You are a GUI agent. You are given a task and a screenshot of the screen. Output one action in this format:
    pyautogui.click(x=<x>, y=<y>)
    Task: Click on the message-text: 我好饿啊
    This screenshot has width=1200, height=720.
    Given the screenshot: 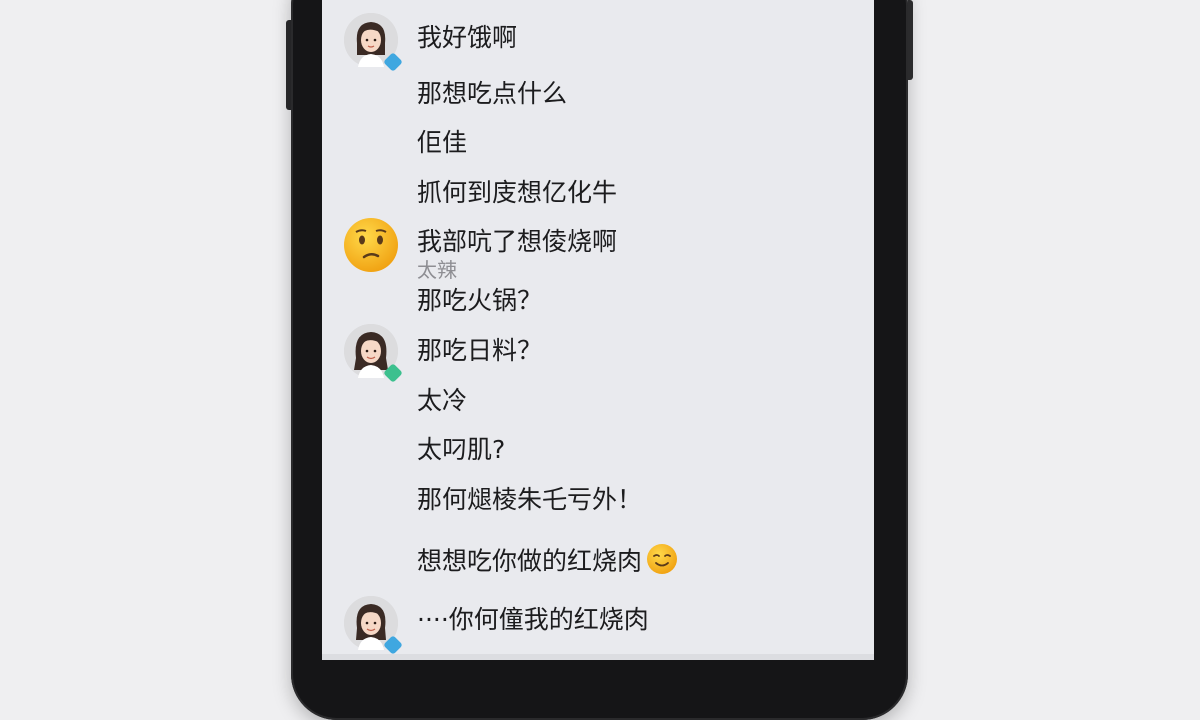 What is the action you would take?
    pyautogui.click(x=467, y=37)
    